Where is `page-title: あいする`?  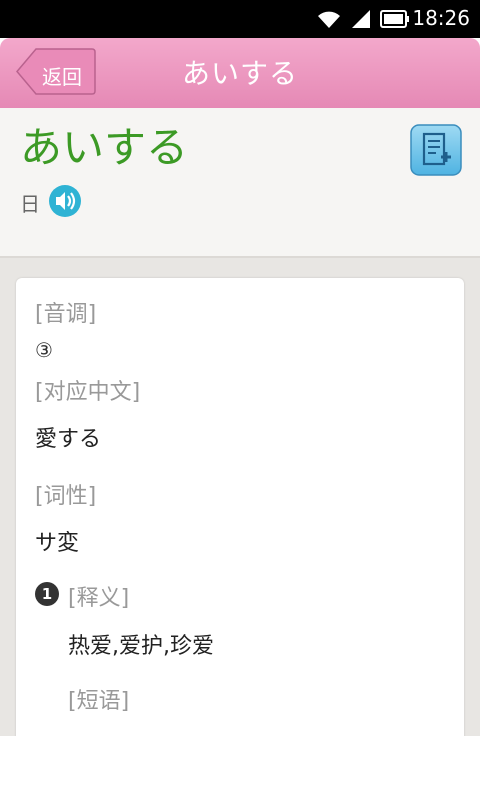 page-title: あいする is located at coordinates (239, 73).